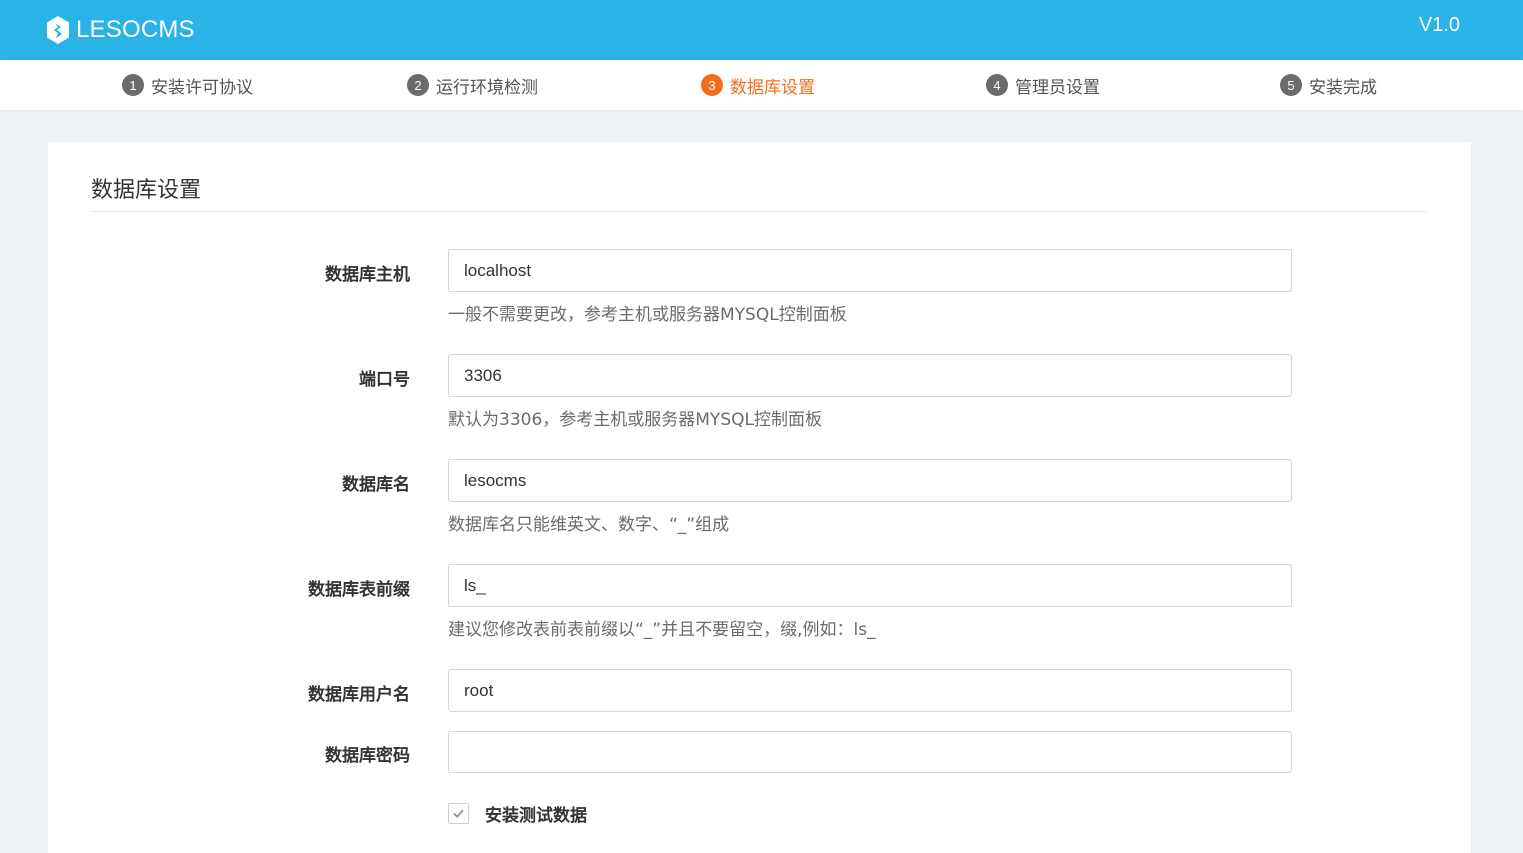 The height and width of the screenshot is (853, 1523). Describe the element at coordinates (367, 275) in the screenshot. I see `db-host-label: 数据库主机` at that location.